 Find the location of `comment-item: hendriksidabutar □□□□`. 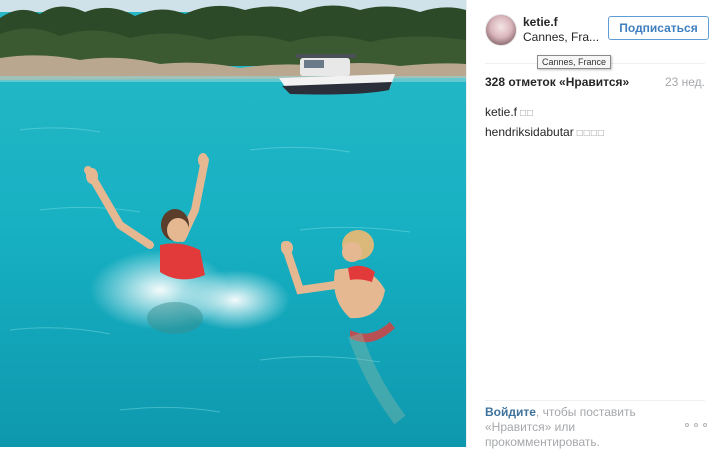

comment-item: hendriksidabutar □□□□ is located at coordinates (545, 132).